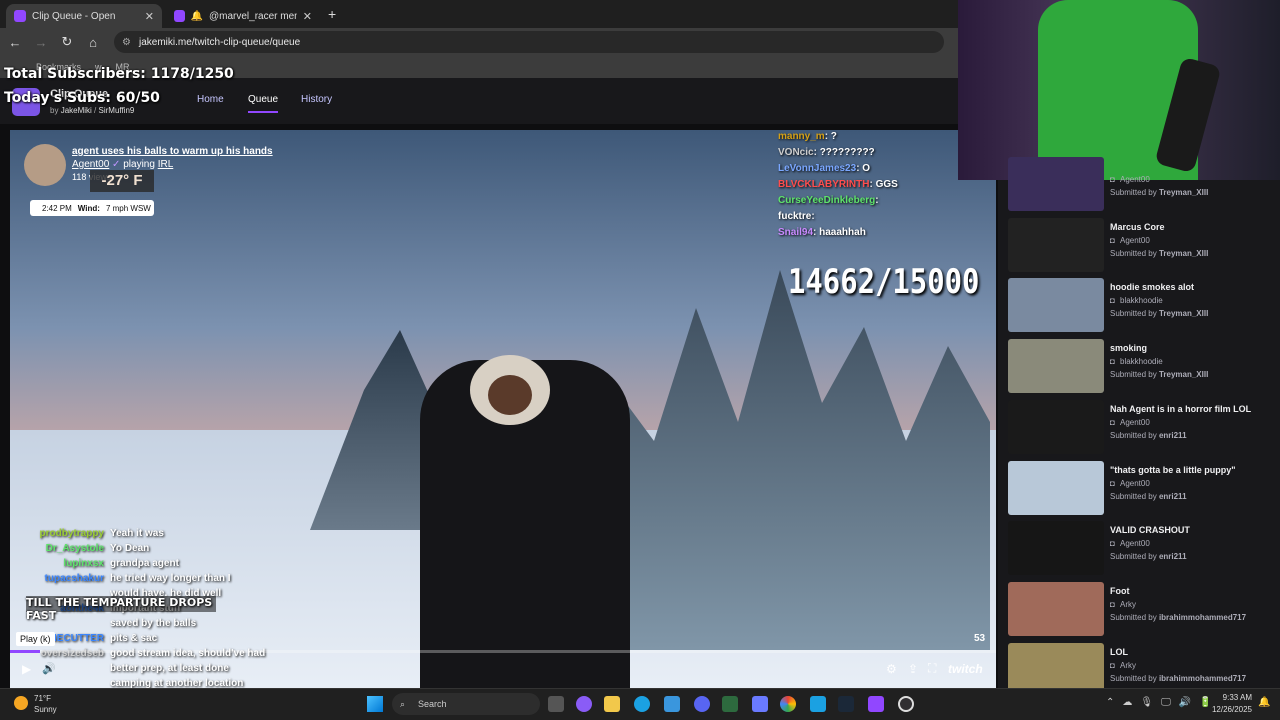 The height and width of the screenshot is (720, 1280). What do you see at coordinates (42, 698) in the screenshot?
I see `weather-temp: 71°F` at bounding box center [42, 698].